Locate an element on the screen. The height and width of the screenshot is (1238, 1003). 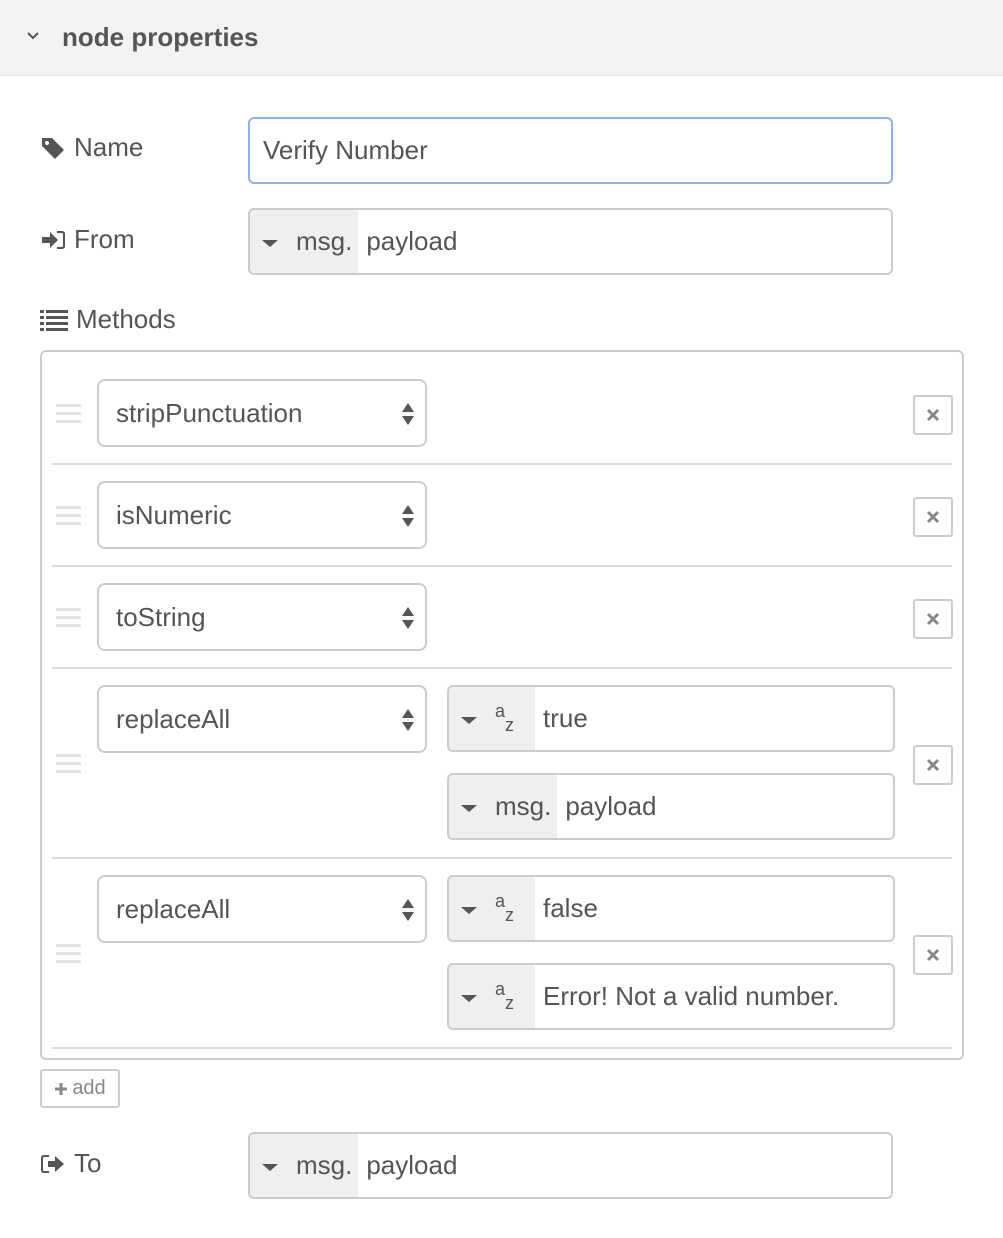
arg-type-select: msg. is located at coordinates (503, 806).